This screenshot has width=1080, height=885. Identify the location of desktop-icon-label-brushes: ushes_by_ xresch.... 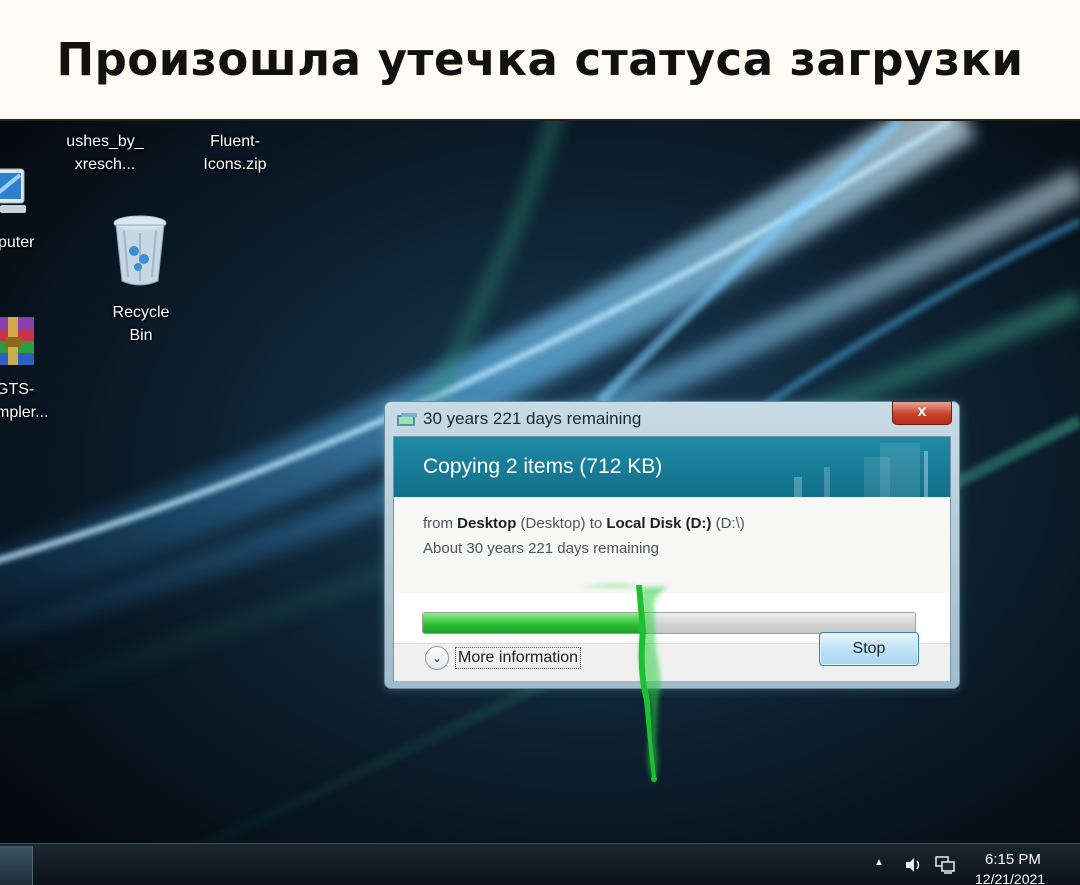
(105, 153).